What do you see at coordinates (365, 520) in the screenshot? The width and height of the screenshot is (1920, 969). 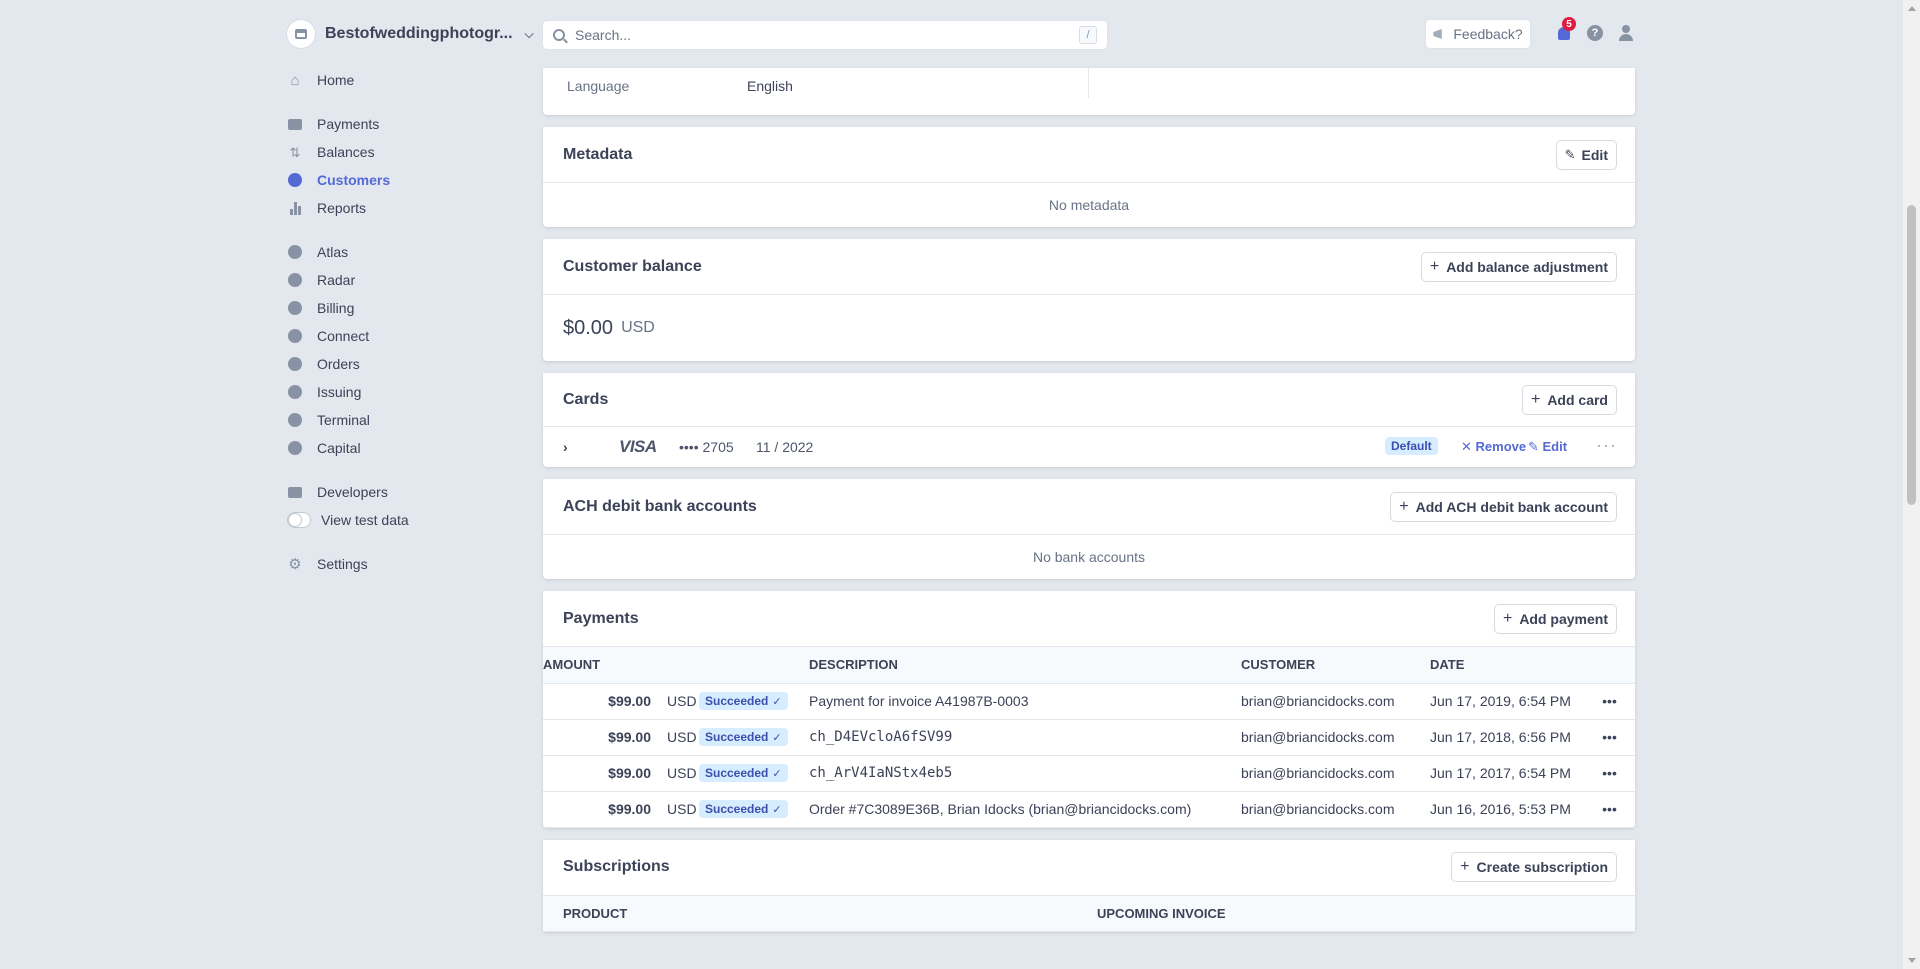 I see `sidebar-item-label: View test data` at bounding box center [365, 520].